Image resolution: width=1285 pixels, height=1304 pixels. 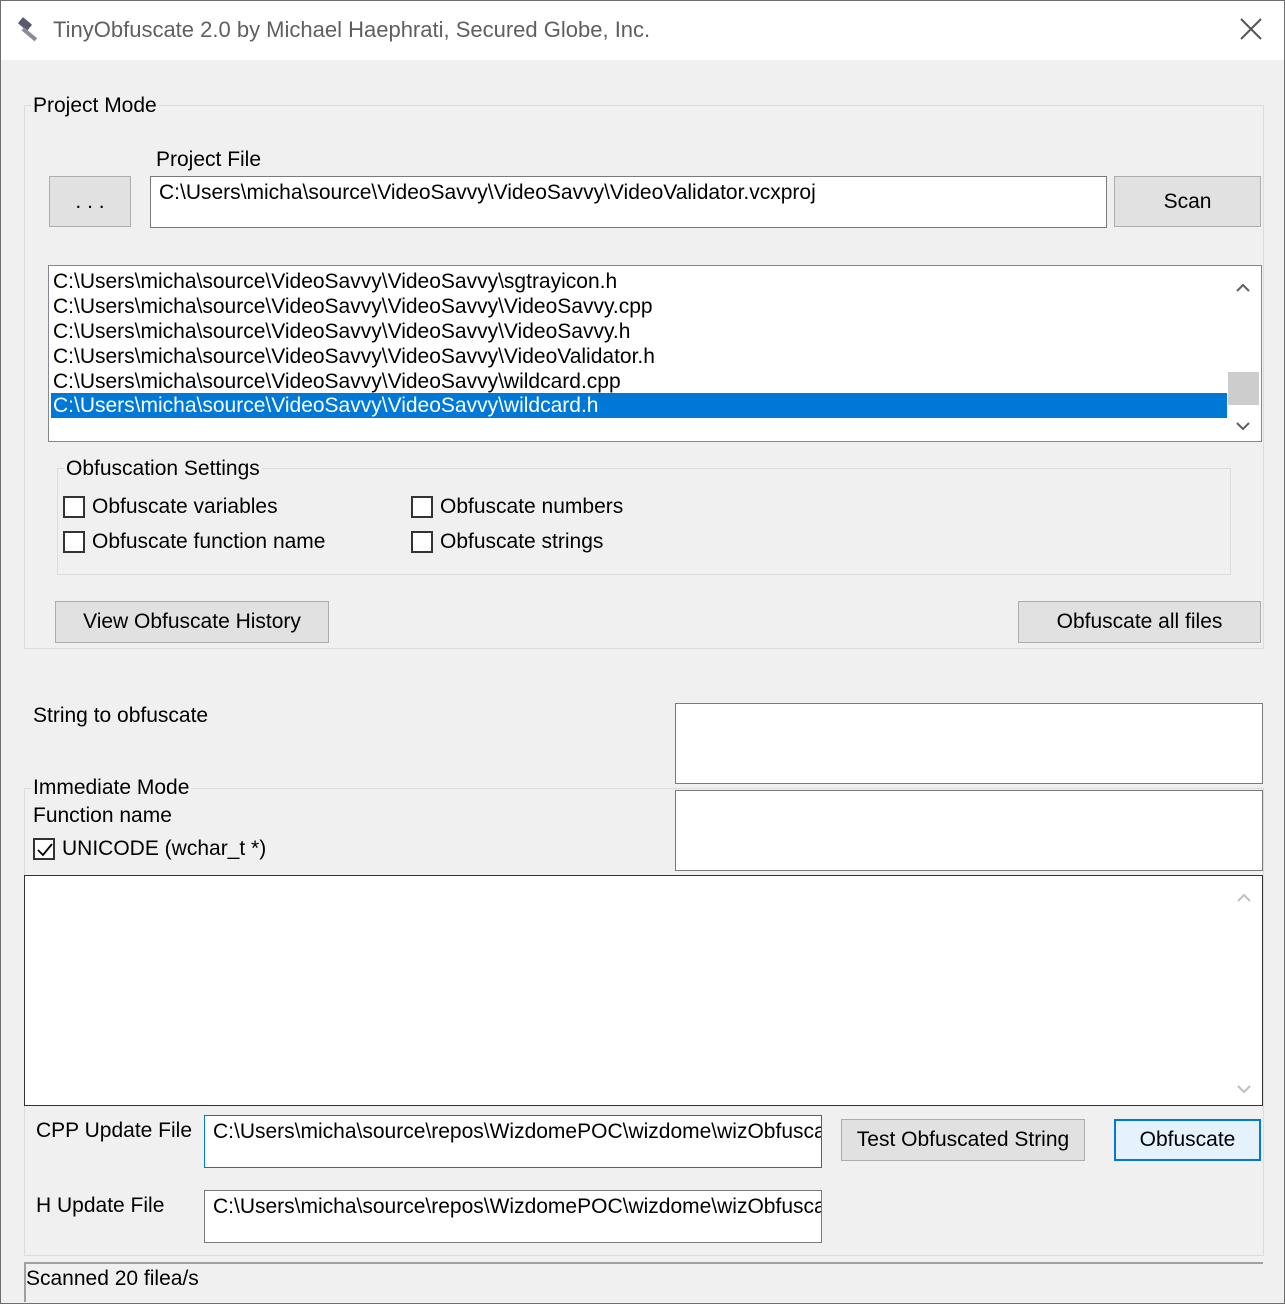 What do you see at coordinates (1251, 29) in the screenshot?
I see `close-icon` at bounding box center [1251, 29].